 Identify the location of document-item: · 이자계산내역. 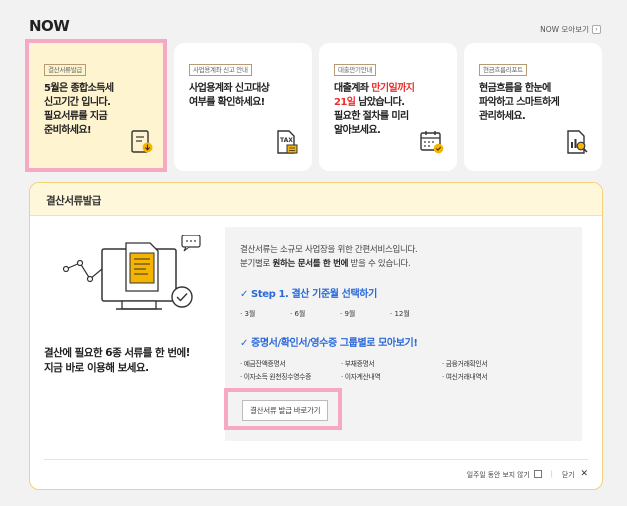
(361, 377).